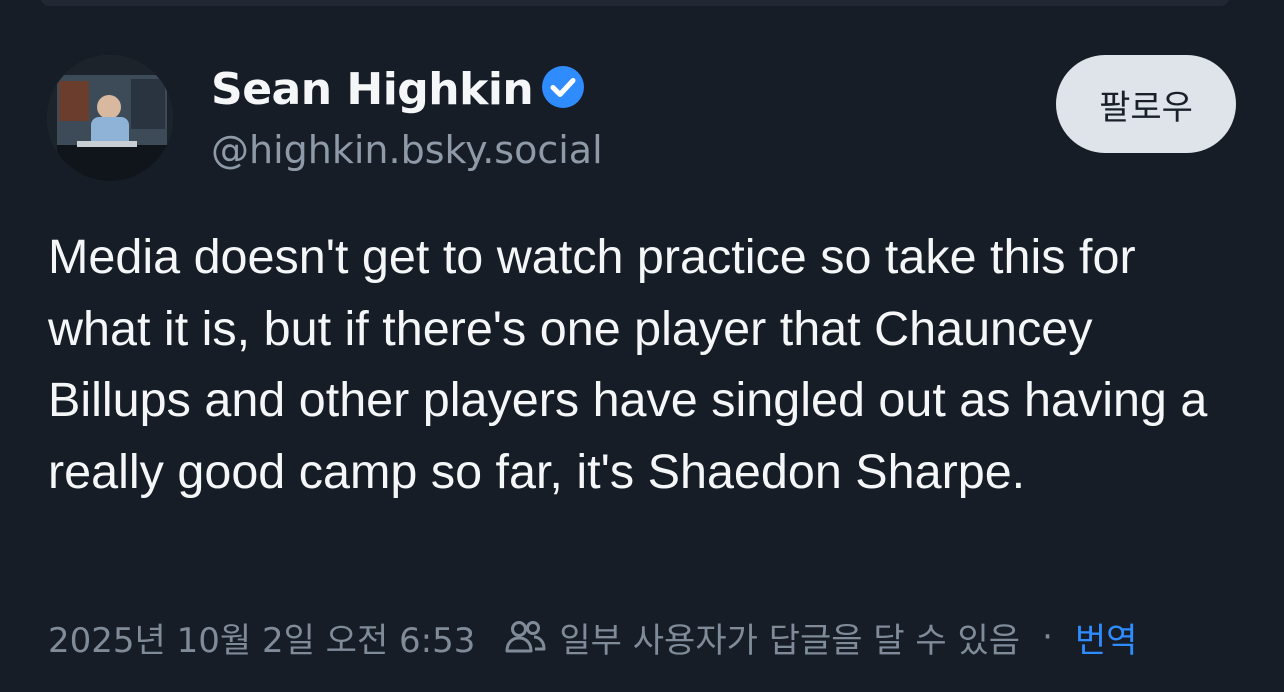 The width and height of the screenshot is (1284, 692). What do you see at coordinates (635, 3) in the screenshot?
I see `previous-post-edge` at bounding box center [635, 3].